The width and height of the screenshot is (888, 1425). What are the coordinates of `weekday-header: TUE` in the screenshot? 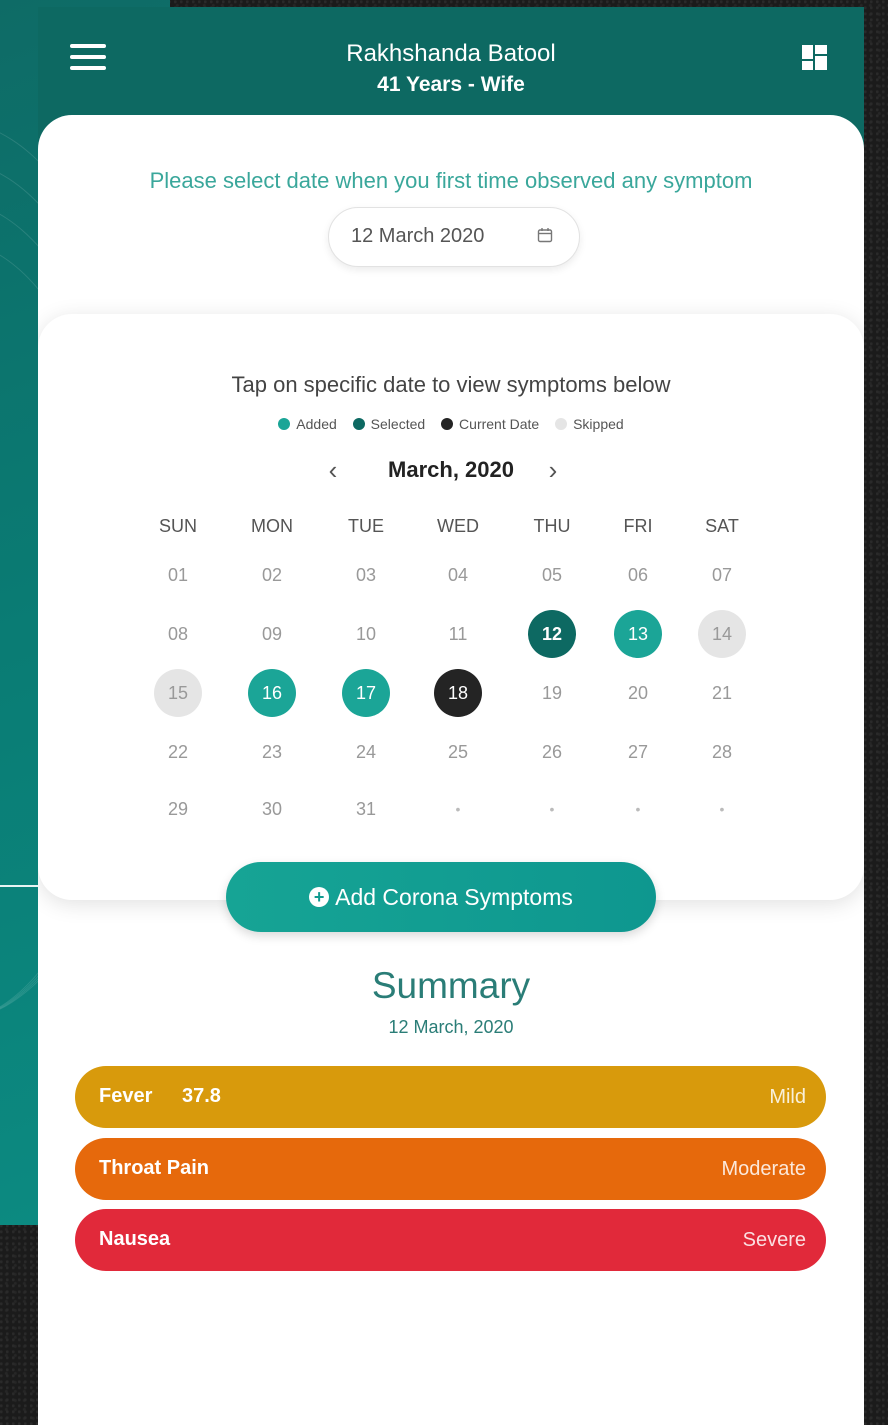 It's located at (366, 525).